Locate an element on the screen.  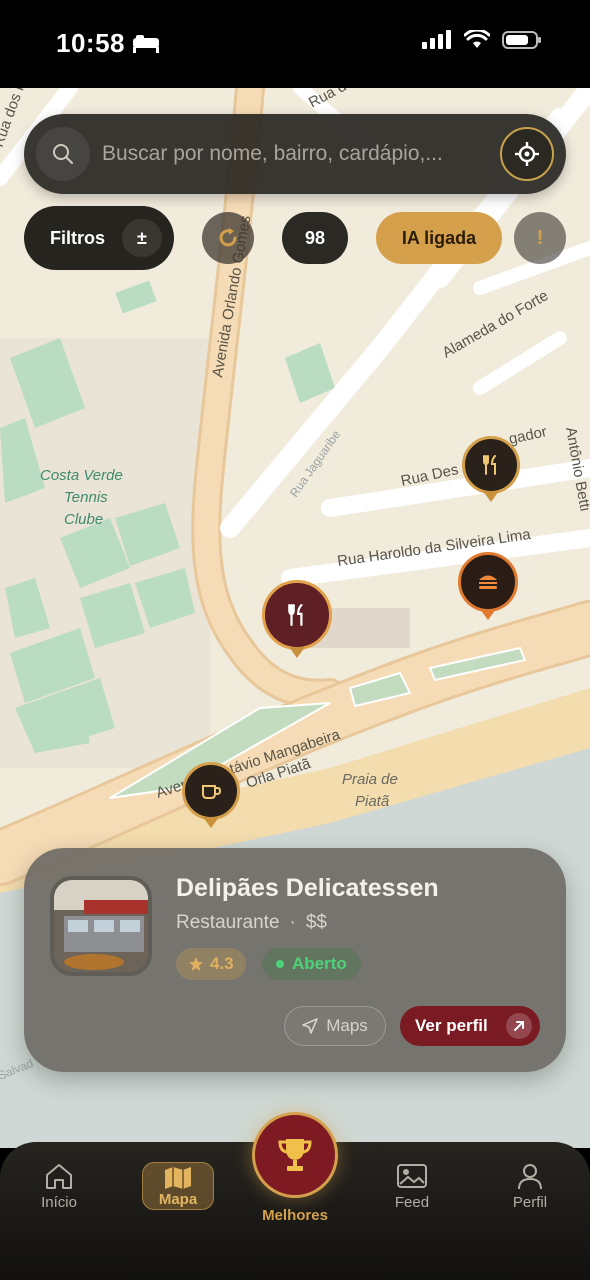
results-count-chip: 98 is located at coordinates (315, 238).